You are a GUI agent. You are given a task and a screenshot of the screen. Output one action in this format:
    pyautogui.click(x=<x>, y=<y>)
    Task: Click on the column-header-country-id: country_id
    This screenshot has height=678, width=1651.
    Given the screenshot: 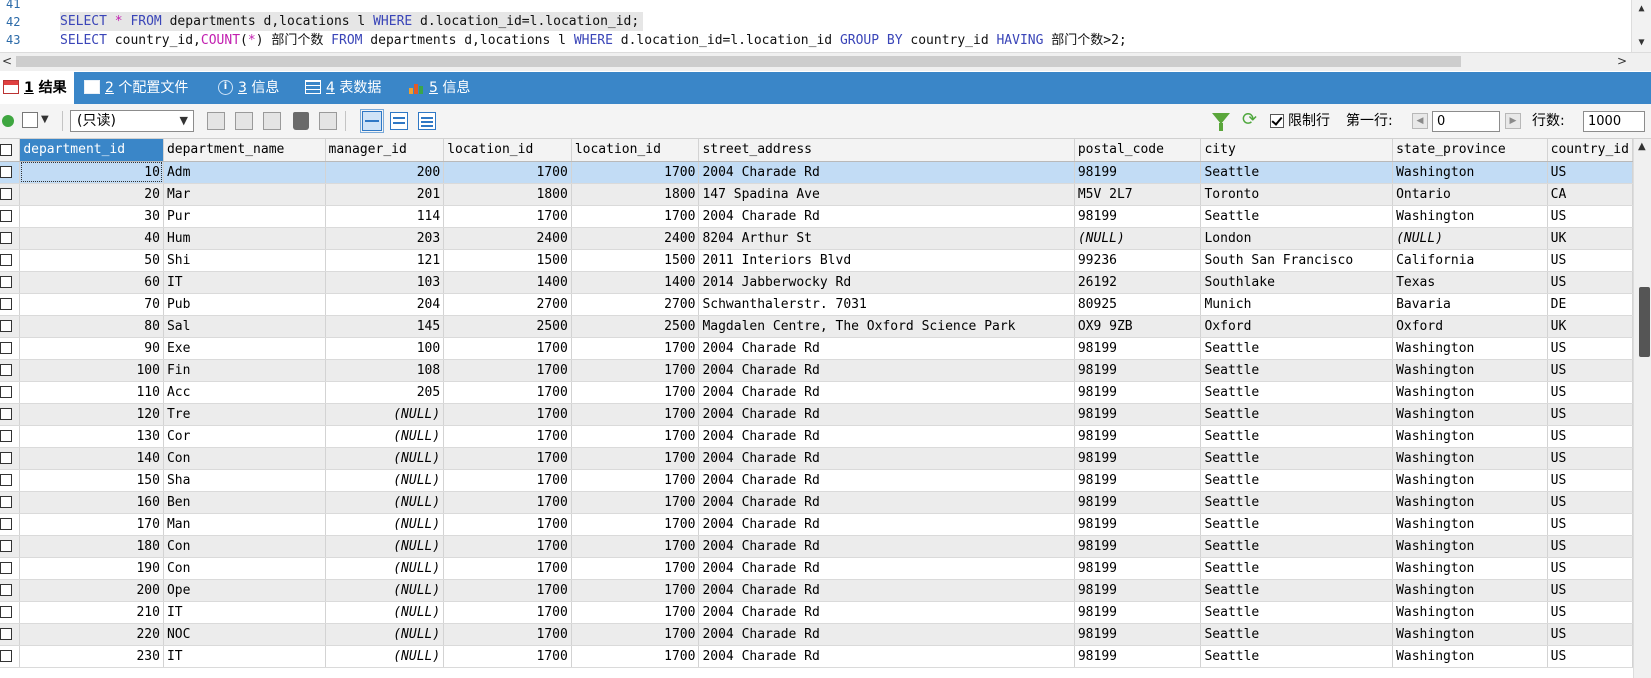 What is the action you would take?
    pyautogui.click(x=1590, y=150)
    